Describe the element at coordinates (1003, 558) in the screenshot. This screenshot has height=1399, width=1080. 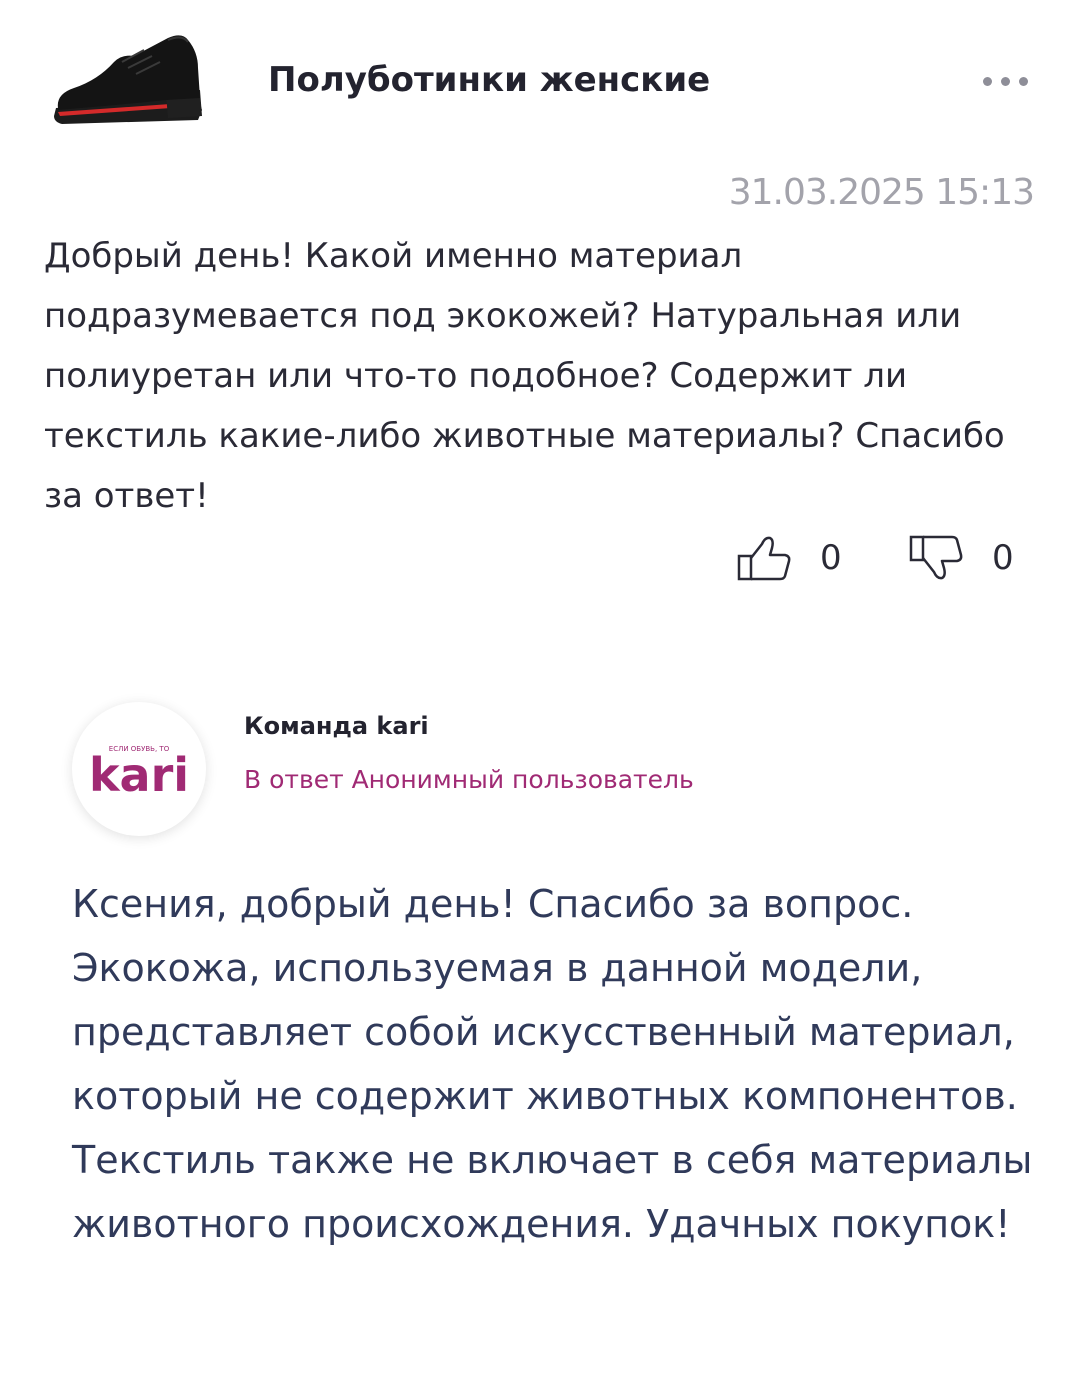
I see `dislike-count: 0` at that location.